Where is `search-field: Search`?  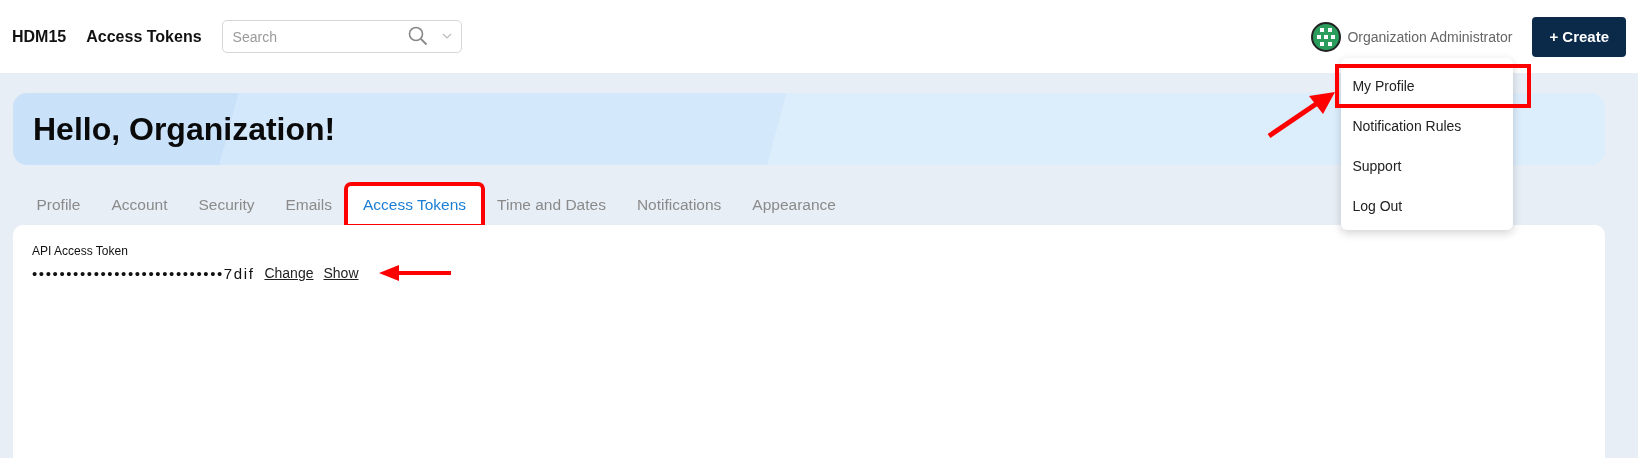 search-field: Search is located at coordinates (341, 36).